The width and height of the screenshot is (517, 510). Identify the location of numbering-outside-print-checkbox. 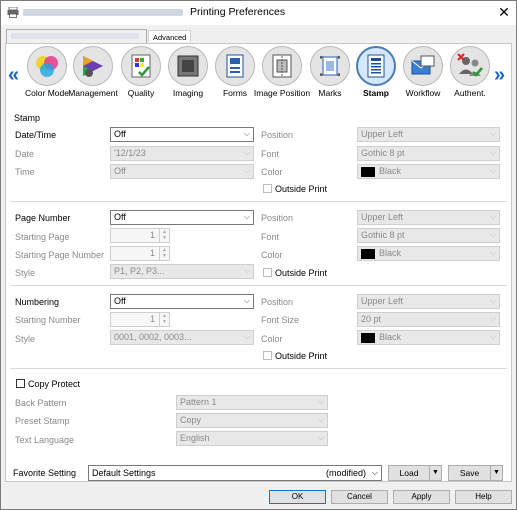
(267, 355).